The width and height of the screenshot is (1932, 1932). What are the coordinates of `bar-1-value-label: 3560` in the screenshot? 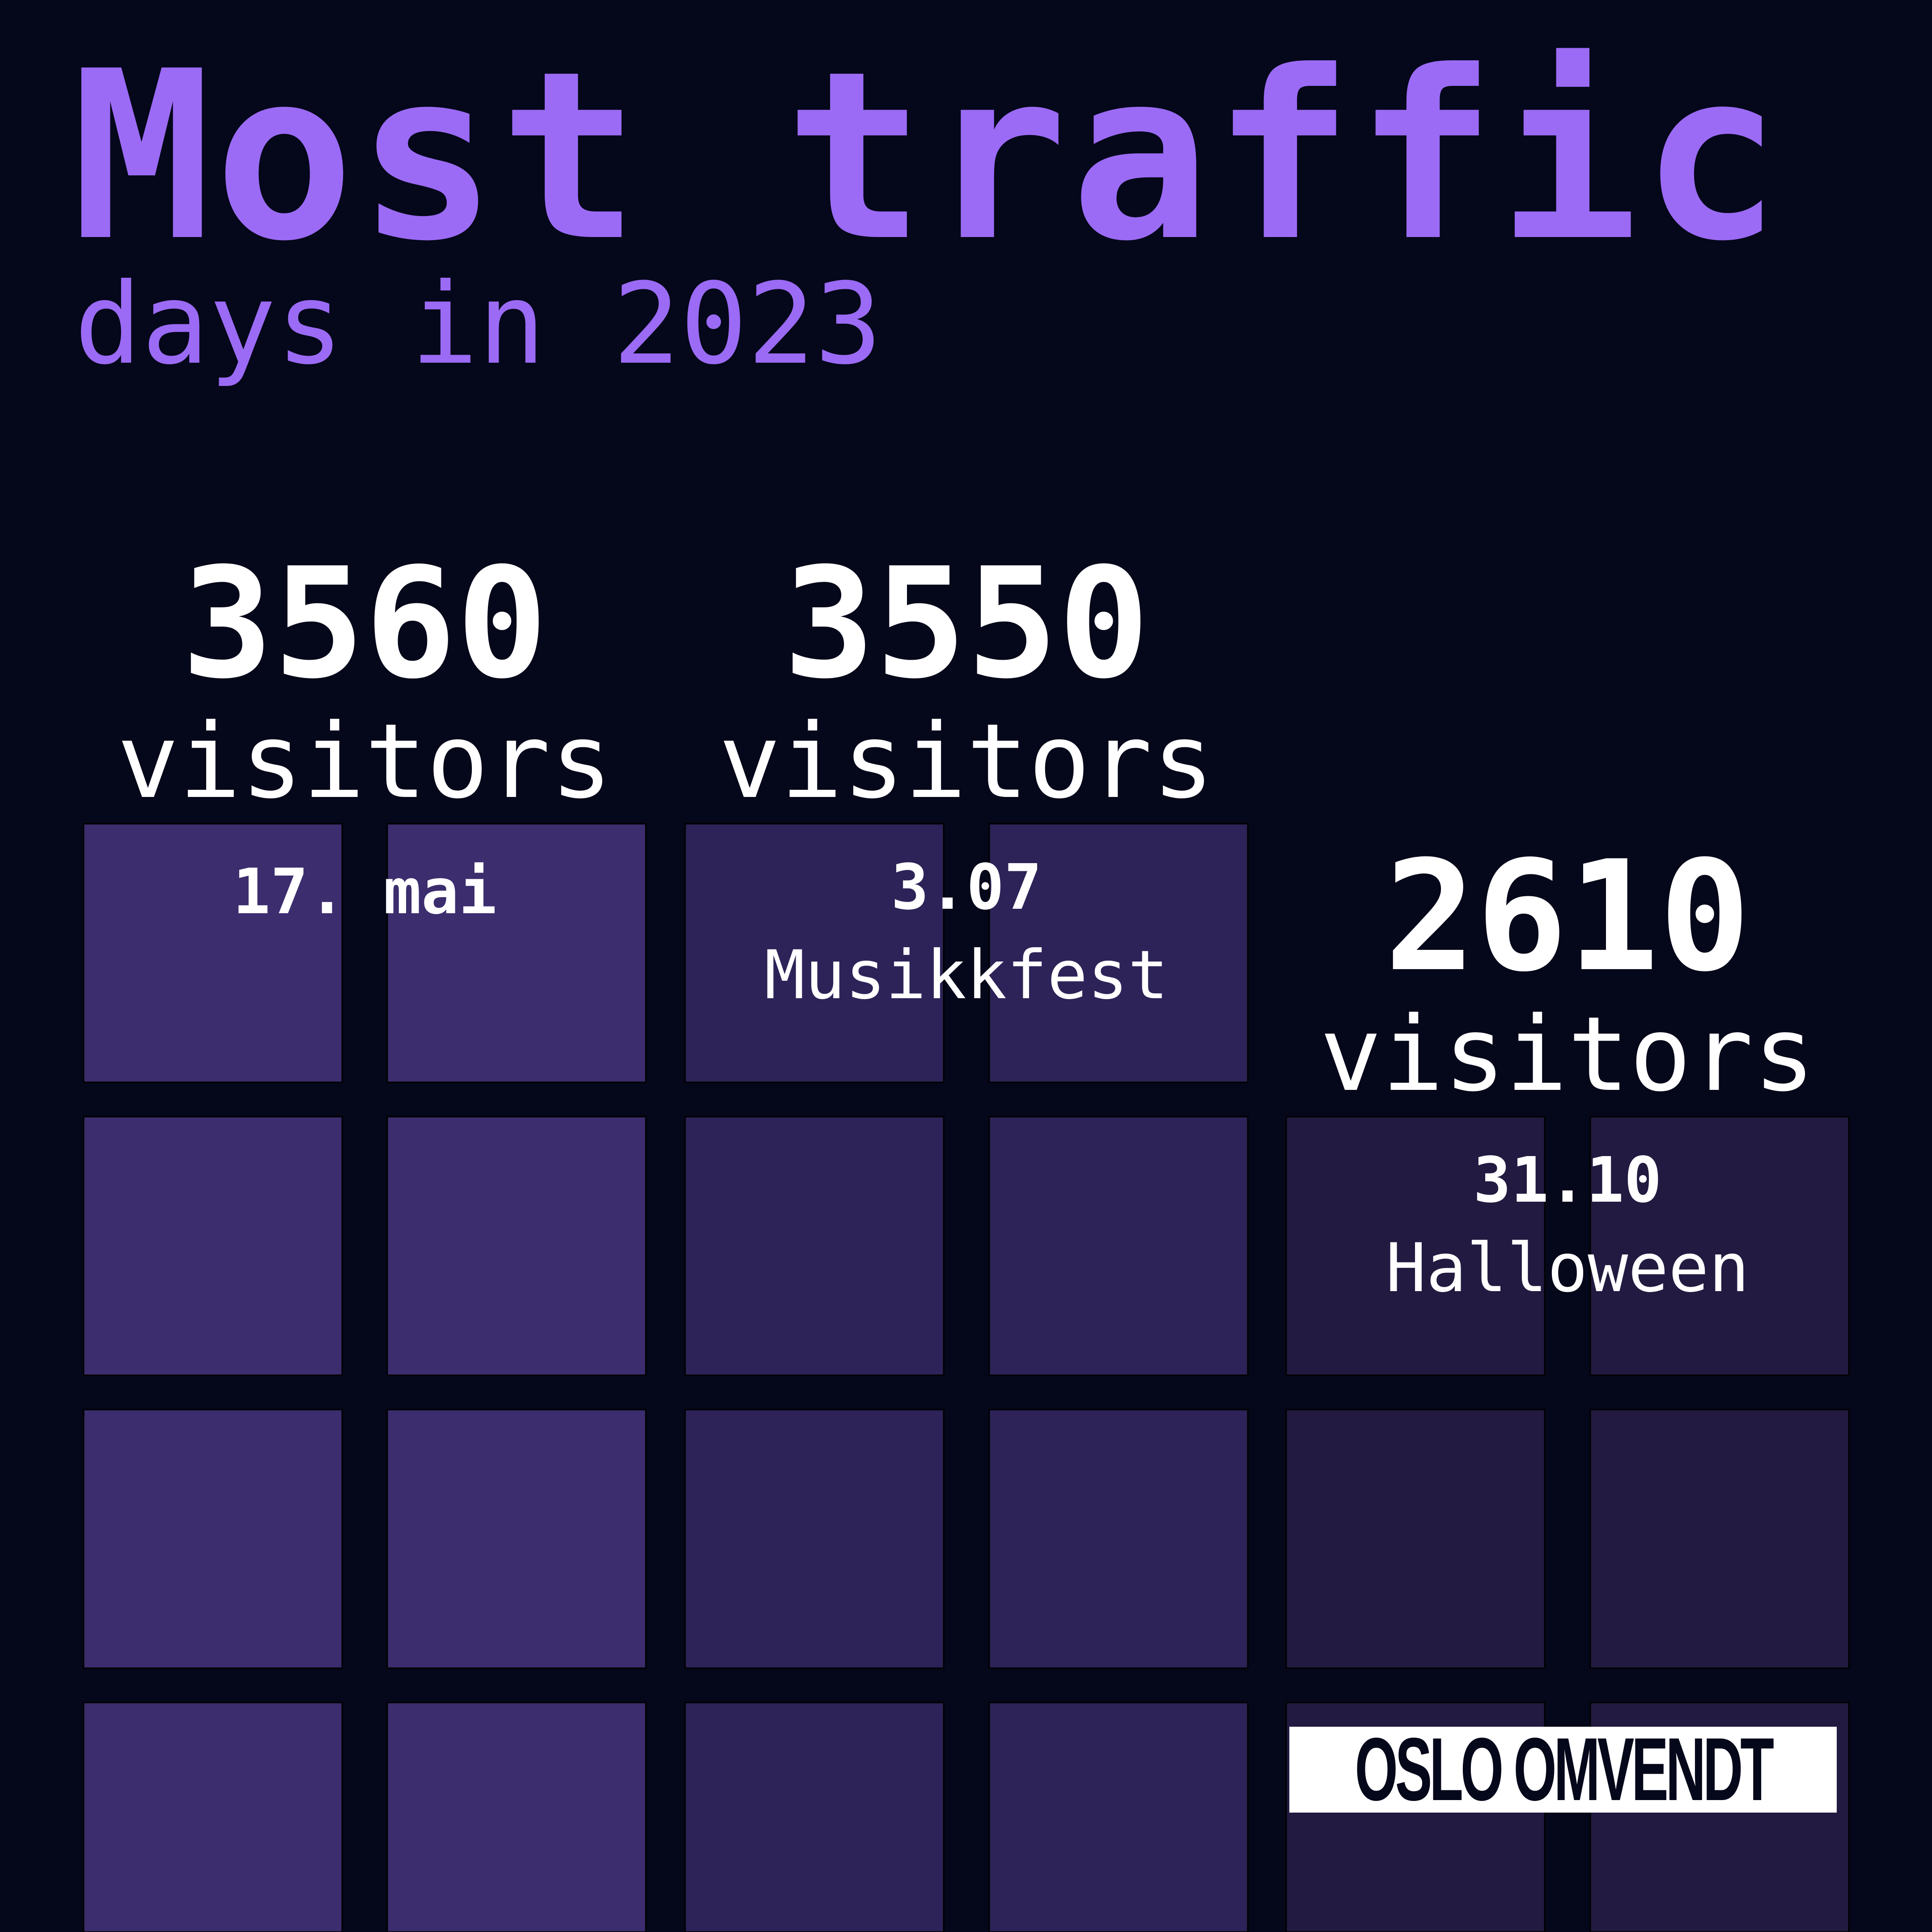 It's located at (365, 623).